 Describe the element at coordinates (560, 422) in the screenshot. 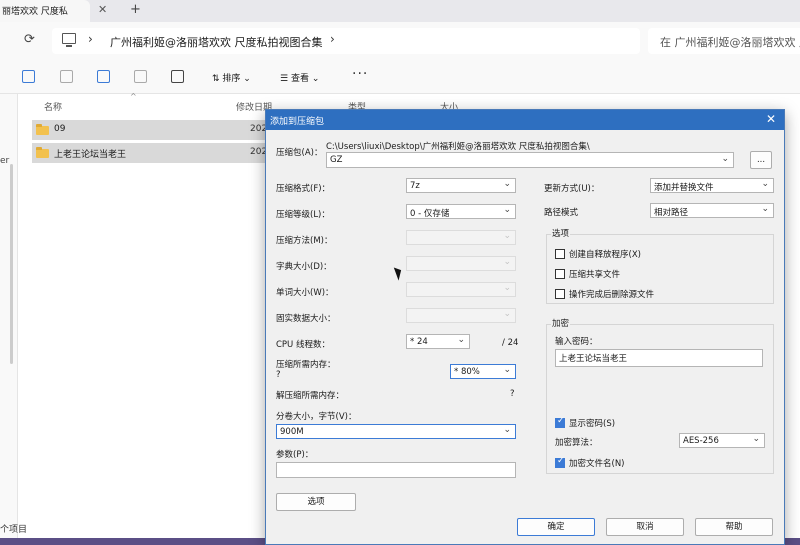

I see `show-password-checkbox` at that location.